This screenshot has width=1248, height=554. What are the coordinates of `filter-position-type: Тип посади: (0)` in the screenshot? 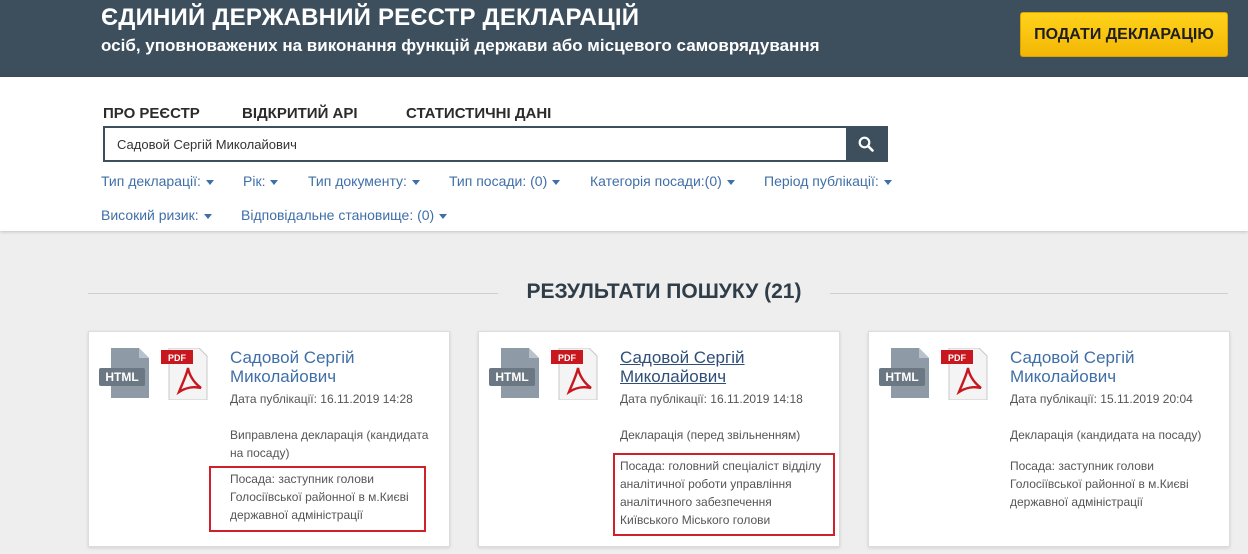 It's located at (505, 181).